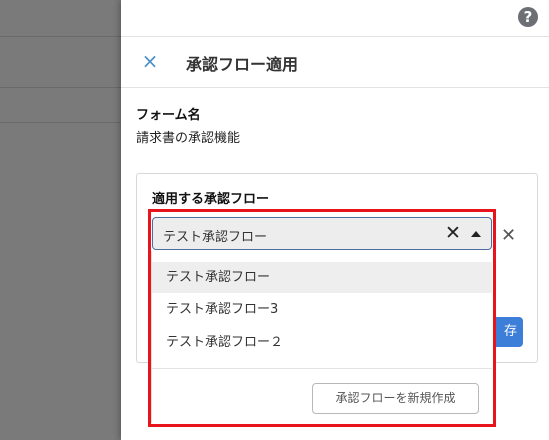 Image resolution: width=549 pixels, height=440 pixels. Describe the element at coordinates (453, 233) in the screenshot. I see `clear-selection-icon: ✕` at that location.